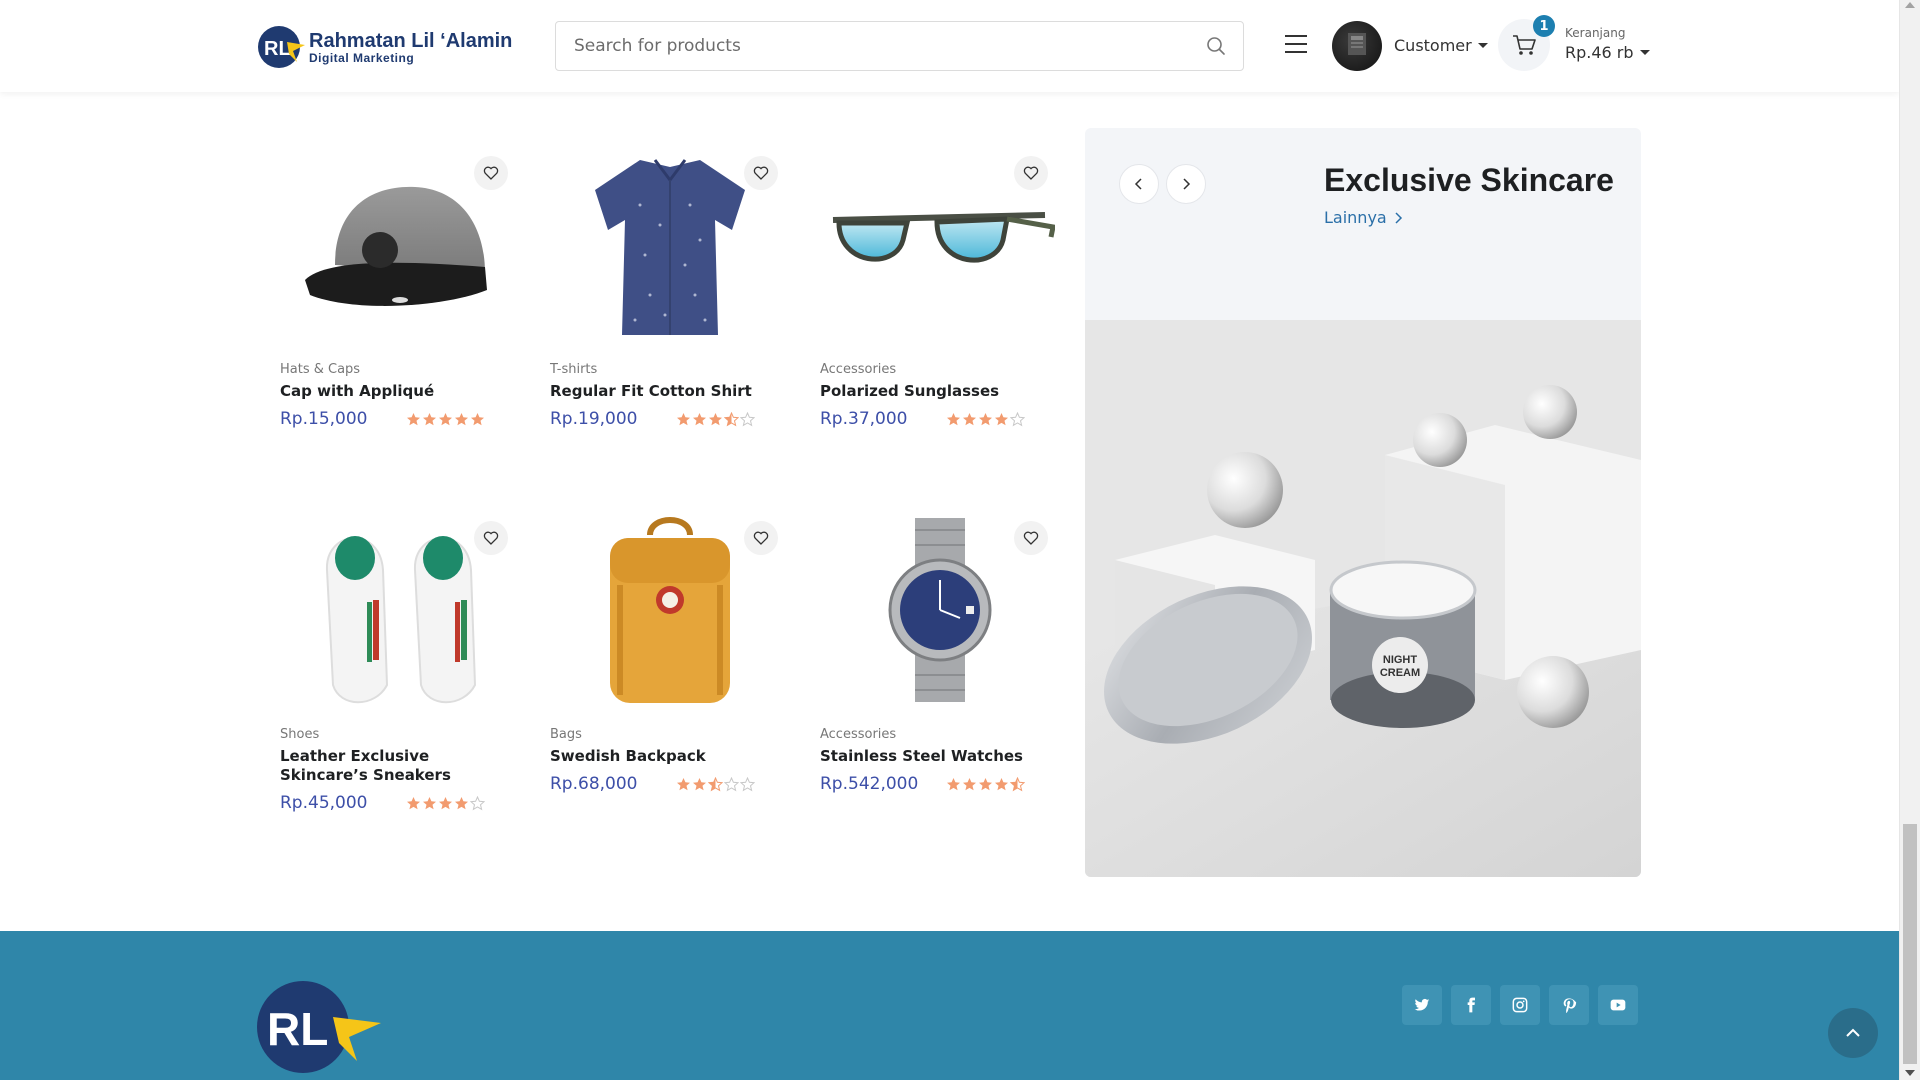 This screenshot has width=1920, height=1080. I want to click on product-card: Hats & Caps Cap with Appliqué Rp.15,000, so click(400, 284).